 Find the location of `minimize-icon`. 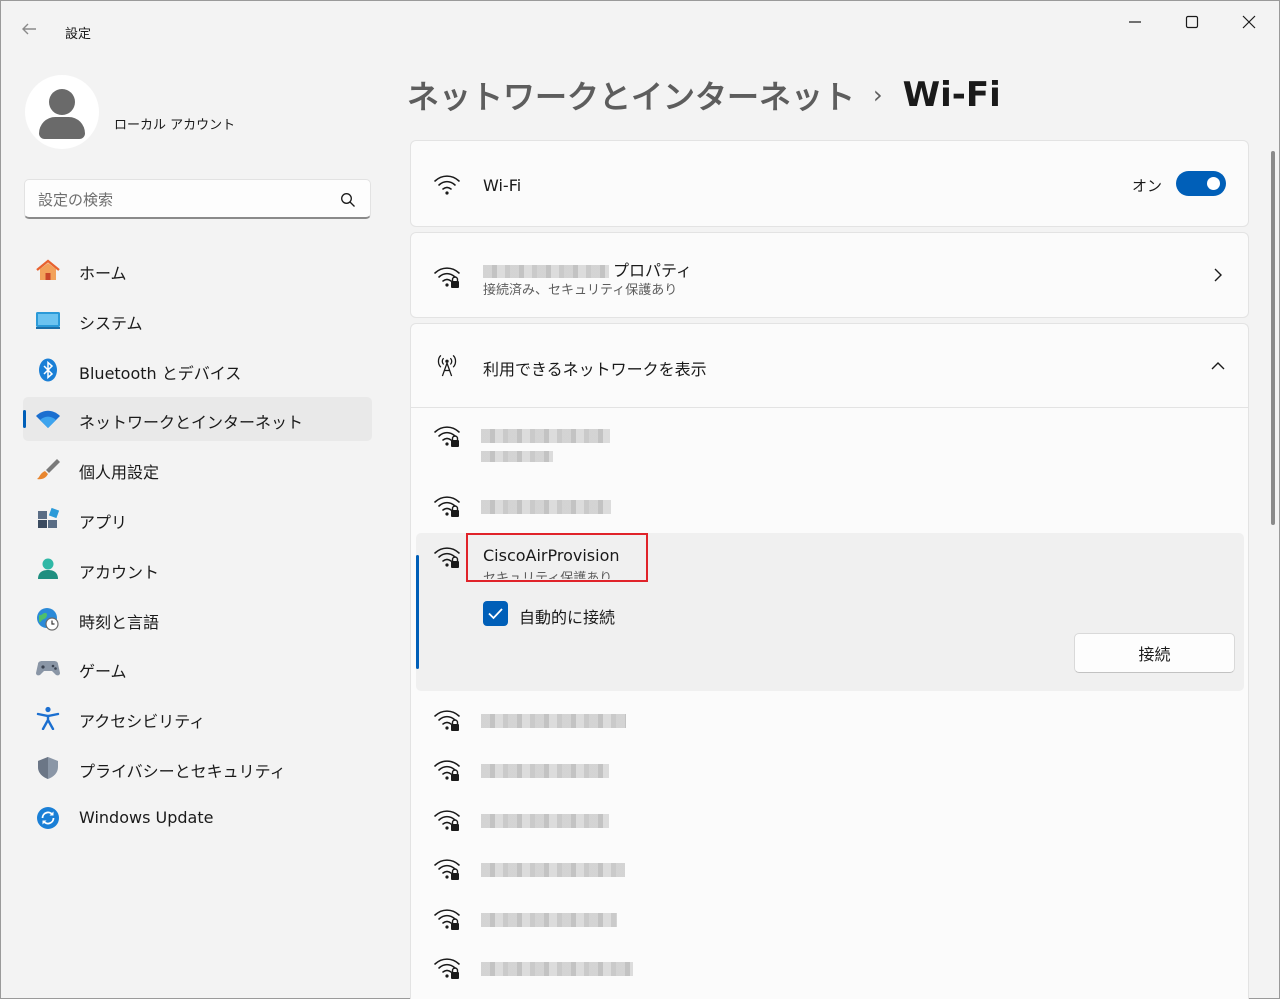

minimize-icon is located at coordinates (1135, 22).